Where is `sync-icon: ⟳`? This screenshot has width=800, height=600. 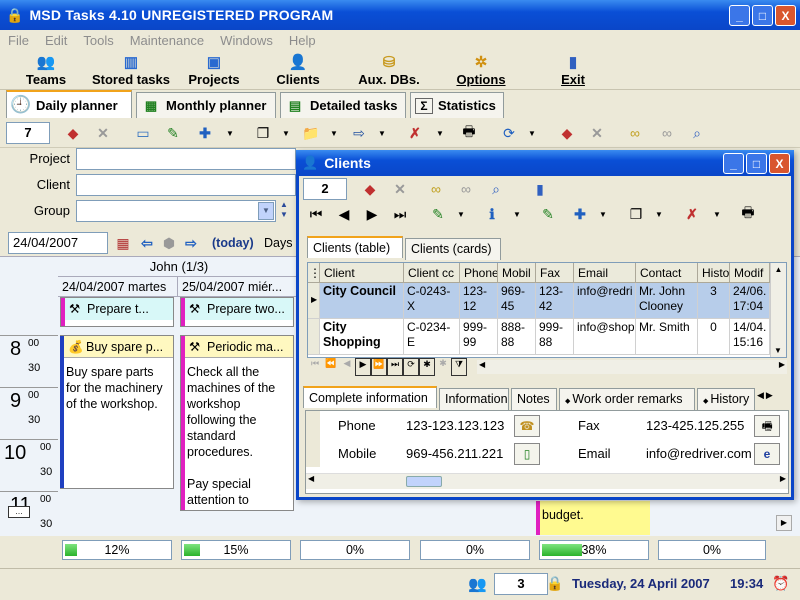
sync-icon: ⟳ is located at coordinates (509, 133).